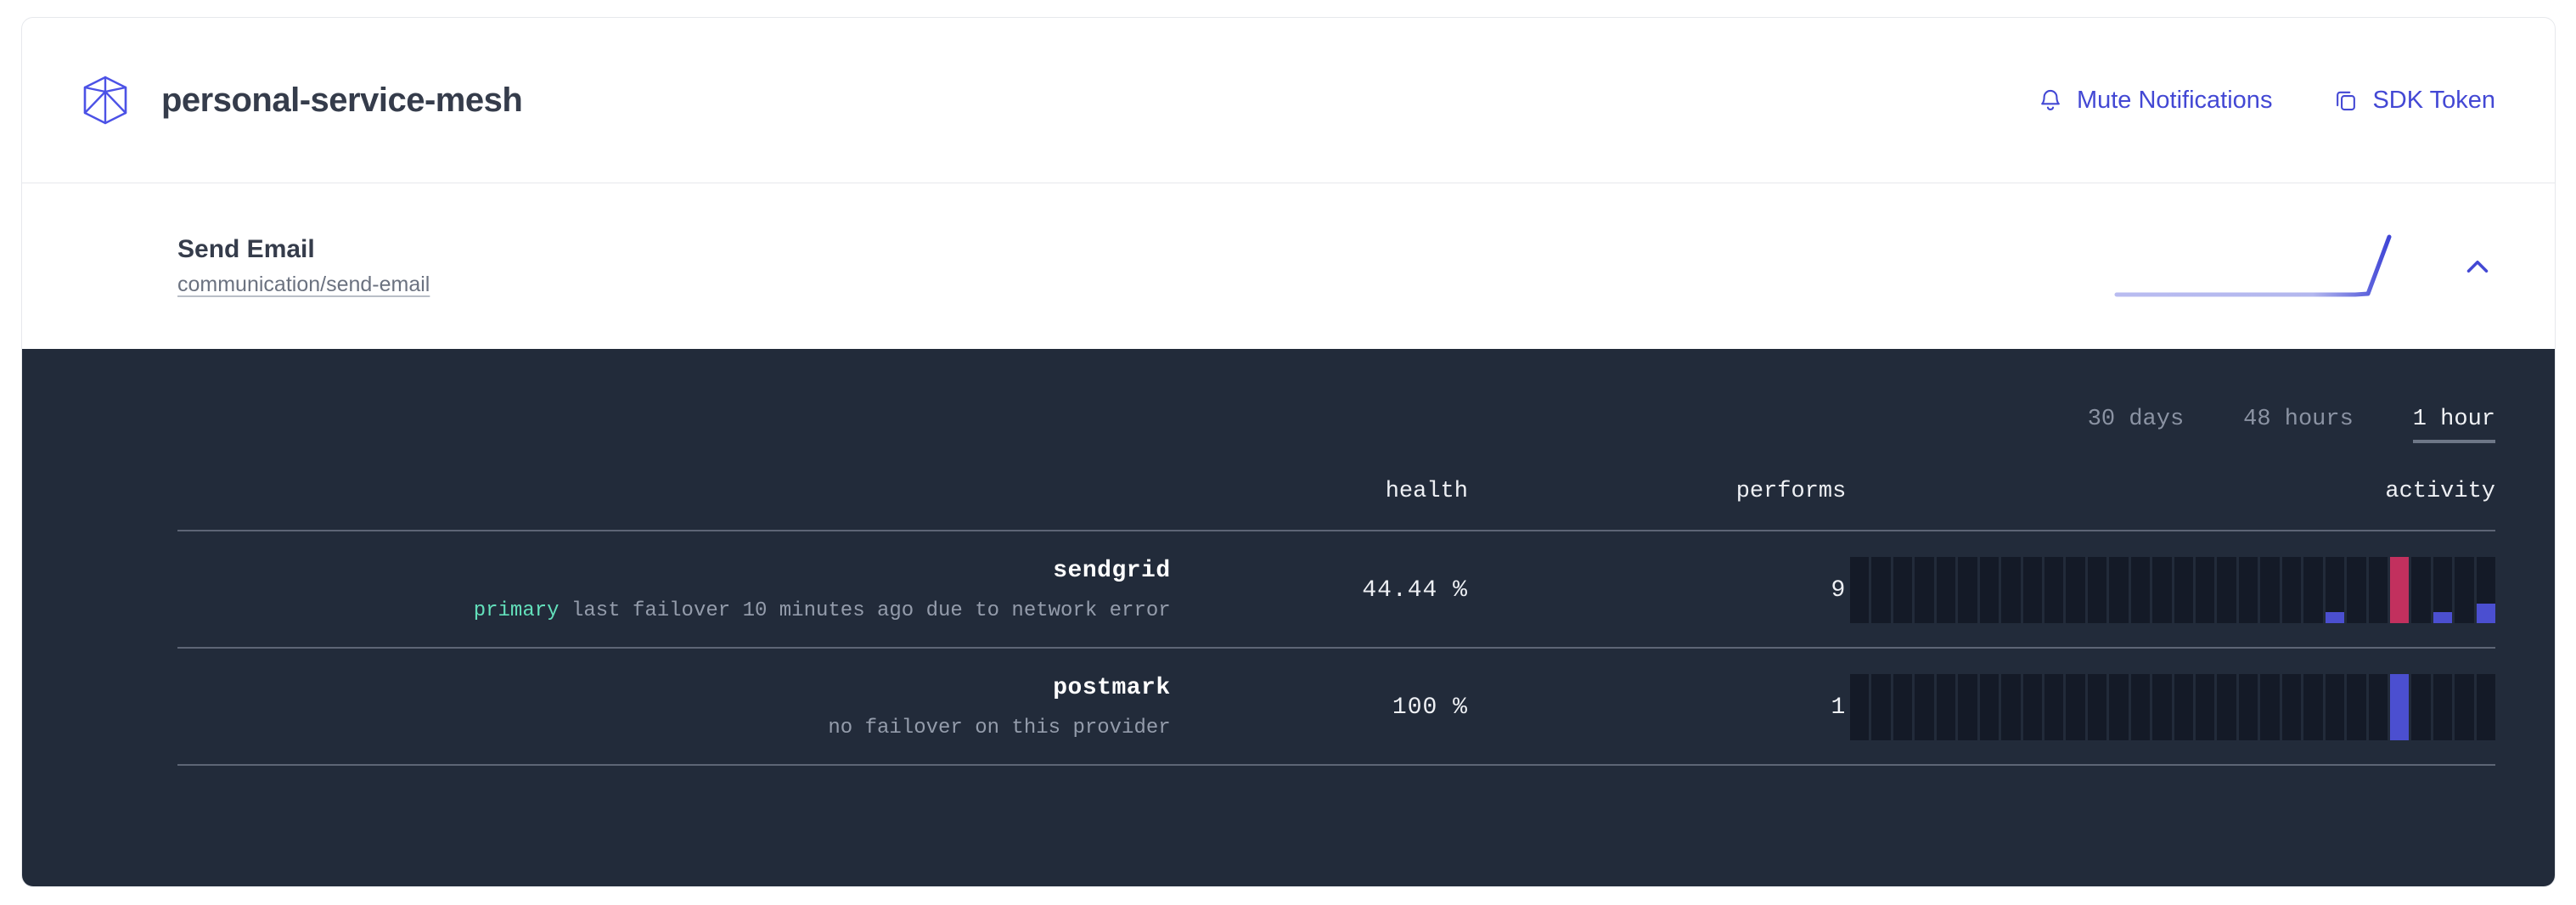 The width and height of the screenshot is (2576, 905). I want to click on provider-note: no failover on this provider, so click(674, 728).